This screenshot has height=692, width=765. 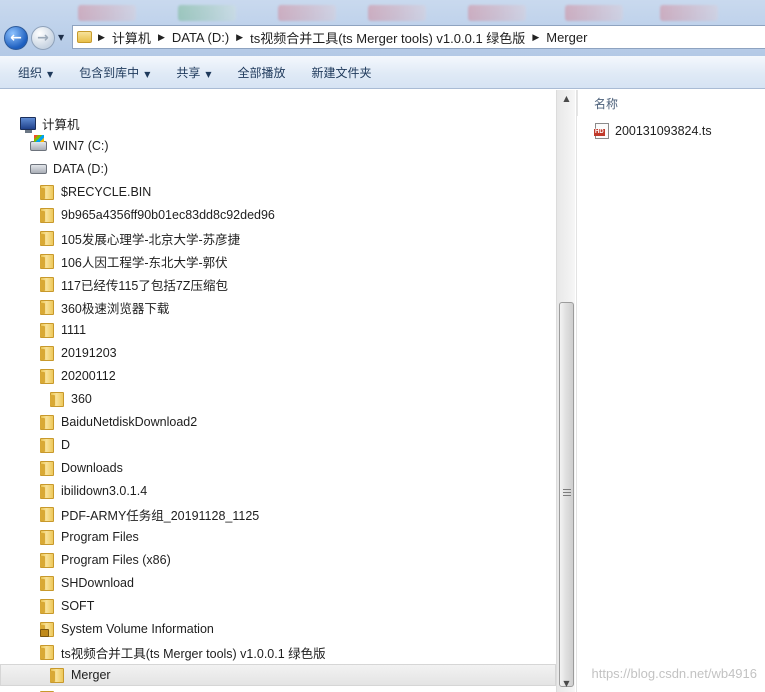 I want to click on play-all-button: 全部播放, so click(x=262, y=72).